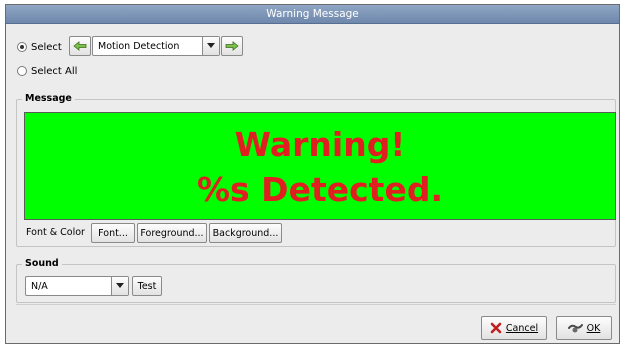 Image resolution: width=625 pixels, height=348 pixels. I want to click on event-select-dropdown, so click(210, 46).